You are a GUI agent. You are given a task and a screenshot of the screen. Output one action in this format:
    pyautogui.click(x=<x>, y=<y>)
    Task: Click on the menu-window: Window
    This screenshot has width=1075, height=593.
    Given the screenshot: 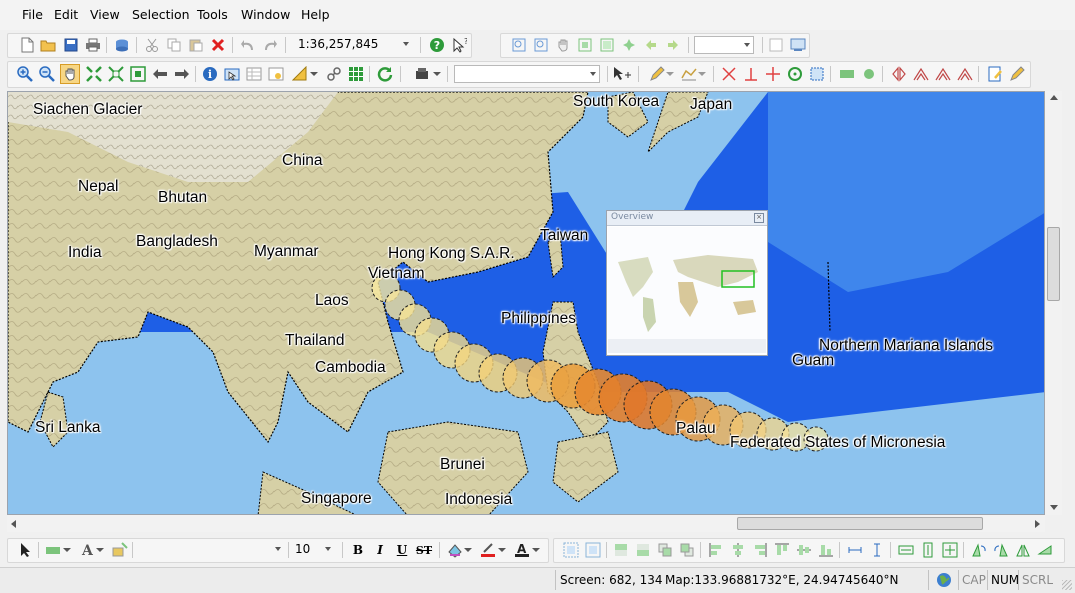 What is the action you would take?
    pyautogui.click(x=265, y=14)
    